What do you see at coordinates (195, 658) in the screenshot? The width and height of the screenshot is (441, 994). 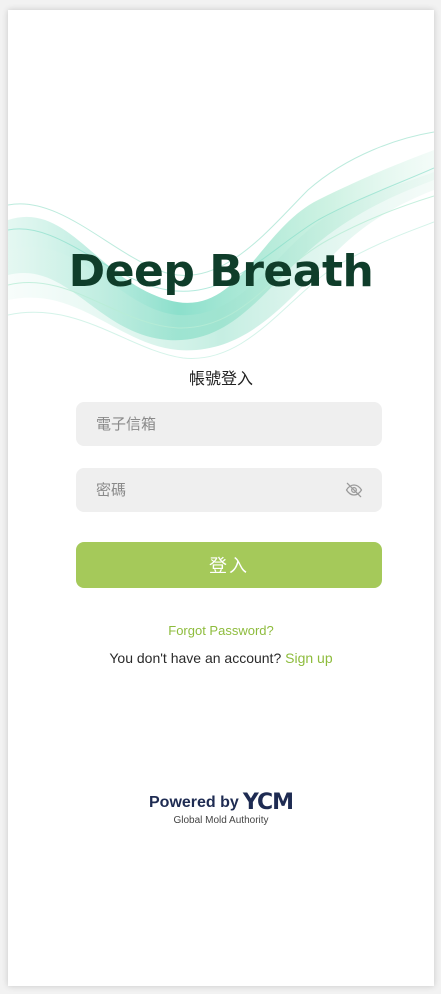 I see `signup-prompt: You don't have an account?` at bounding box center [195, 658].